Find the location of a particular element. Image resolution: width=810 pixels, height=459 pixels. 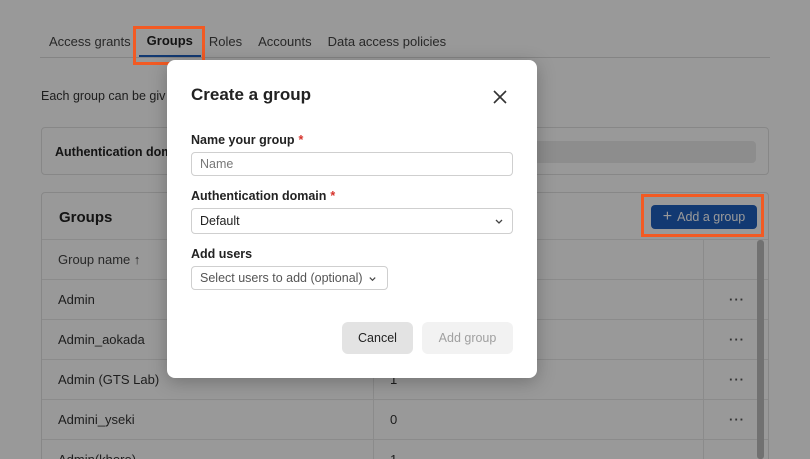

group-name-input: Name is located at coordinates (352, 164).